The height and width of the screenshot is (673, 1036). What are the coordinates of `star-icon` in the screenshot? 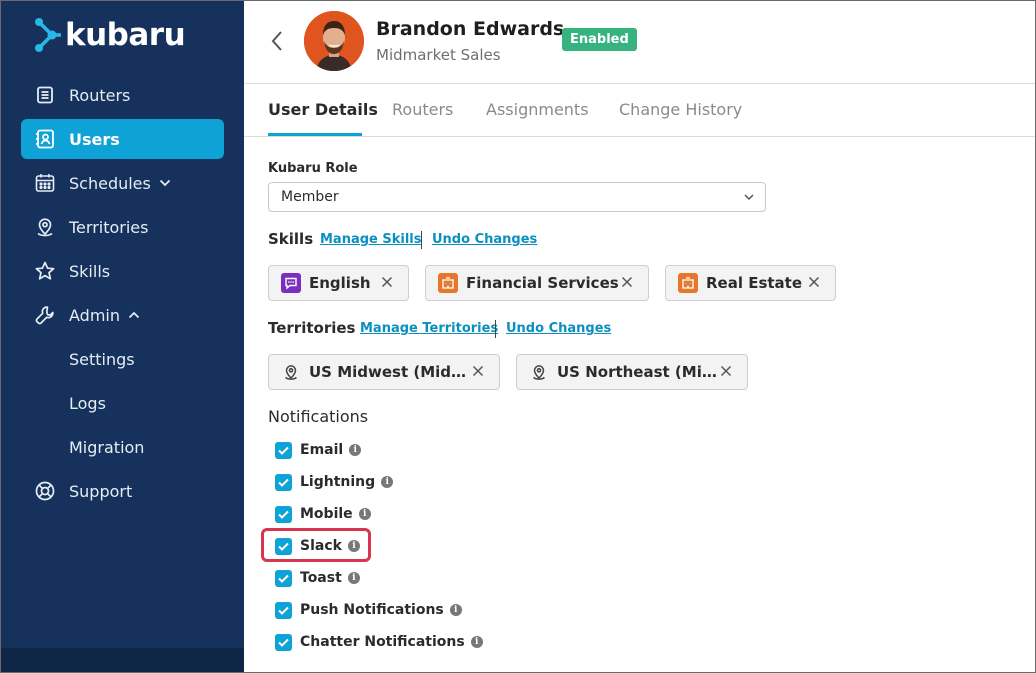 It's located at (45, 271).